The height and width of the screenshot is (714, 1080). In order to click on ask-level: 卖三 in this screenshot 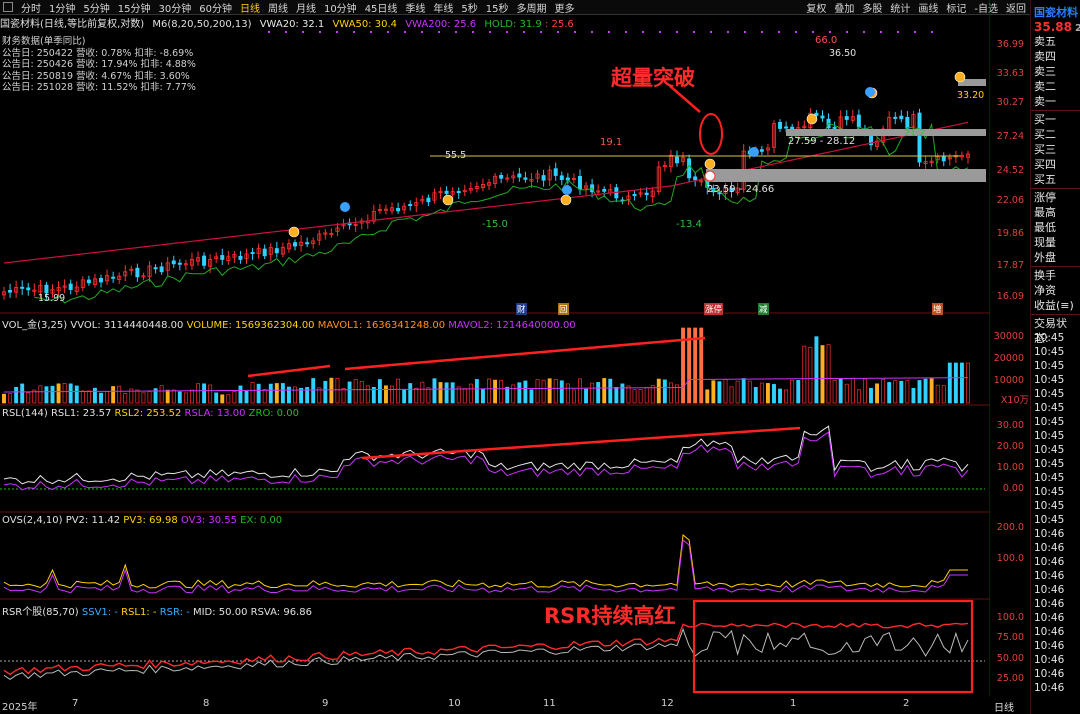, I will do `click(1055, 71)`.